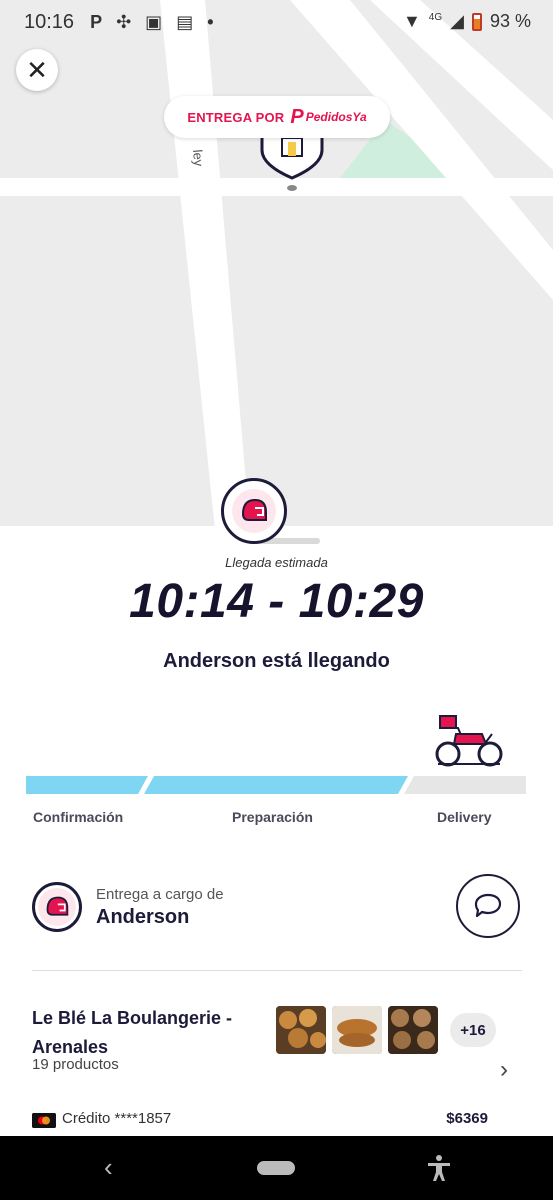  I want to click on eta-label: Llegada estimada, so click(276, 562).